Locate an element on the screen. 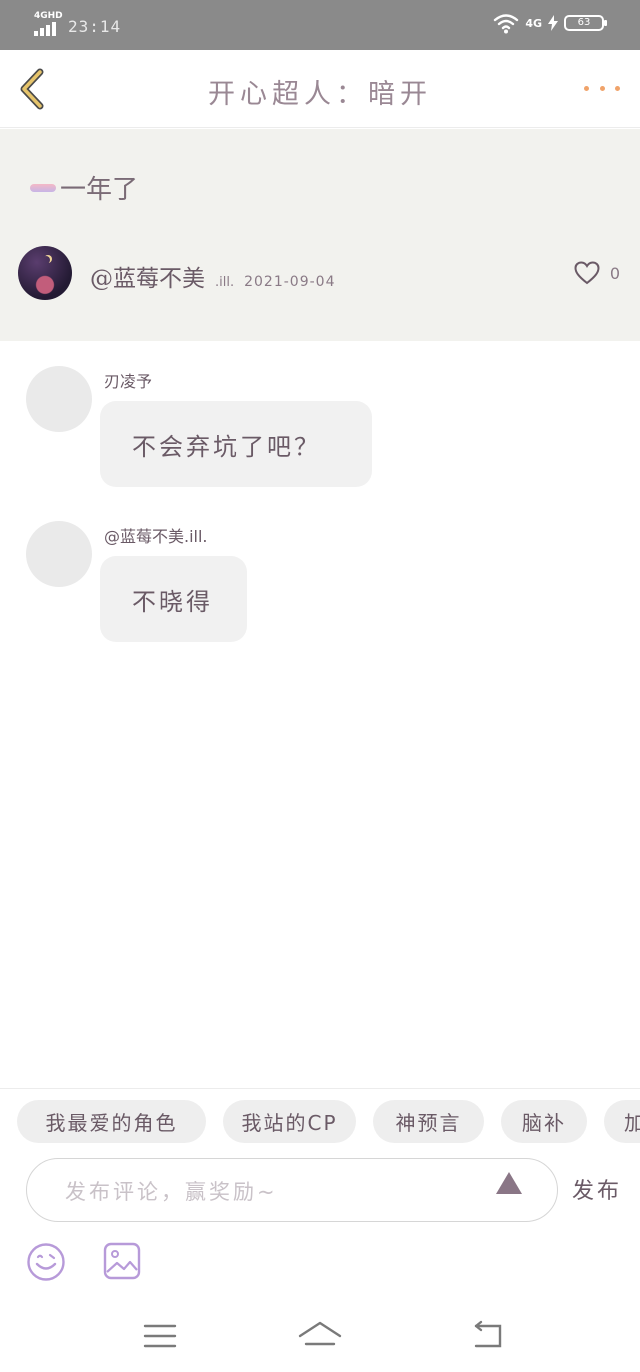 The height and width of the screenshot is (1372, 640). more-dots-icon is located at coordinates (602, 88).